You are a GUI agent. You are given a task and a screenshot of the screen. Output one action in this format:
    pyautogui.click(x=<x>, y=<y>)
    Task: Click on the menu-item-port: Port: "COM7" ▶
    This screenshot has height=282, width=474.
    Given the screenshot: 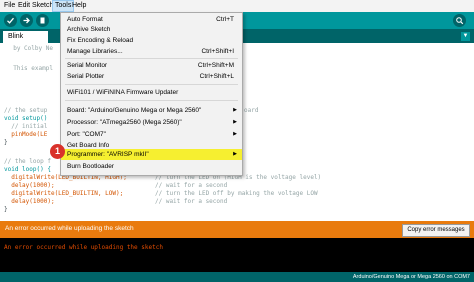 What is the action you would take?
    pyautogui.click(x=151, y=134)
    